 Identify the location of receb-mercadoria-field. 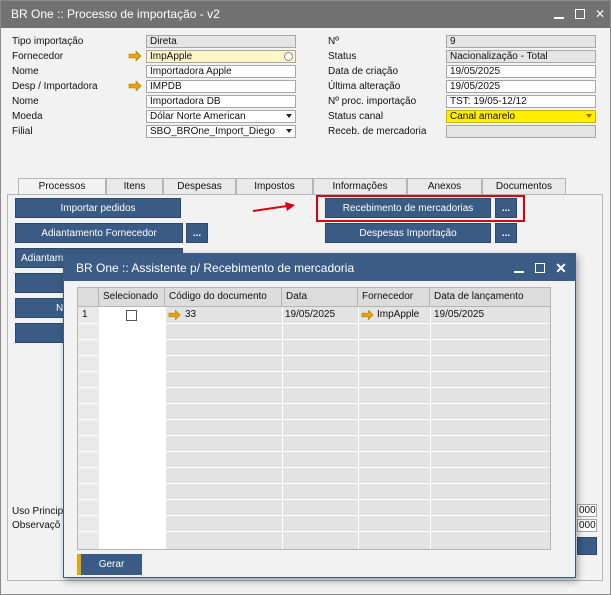
(521, 131).